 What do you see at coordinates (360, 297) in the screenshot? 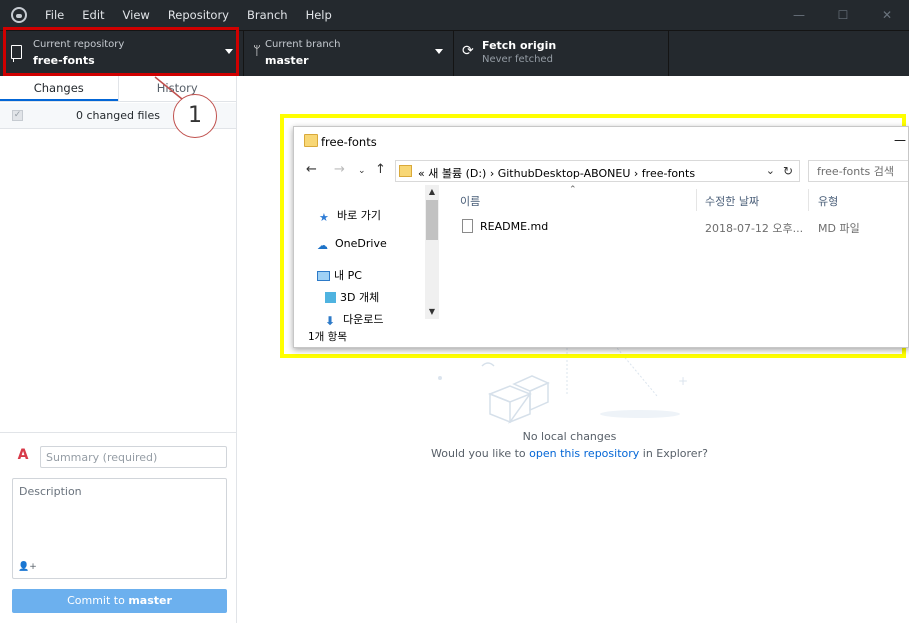
I see `nav-item-3d-objects-label: 3D 개체` at bounding box center [360, 297].